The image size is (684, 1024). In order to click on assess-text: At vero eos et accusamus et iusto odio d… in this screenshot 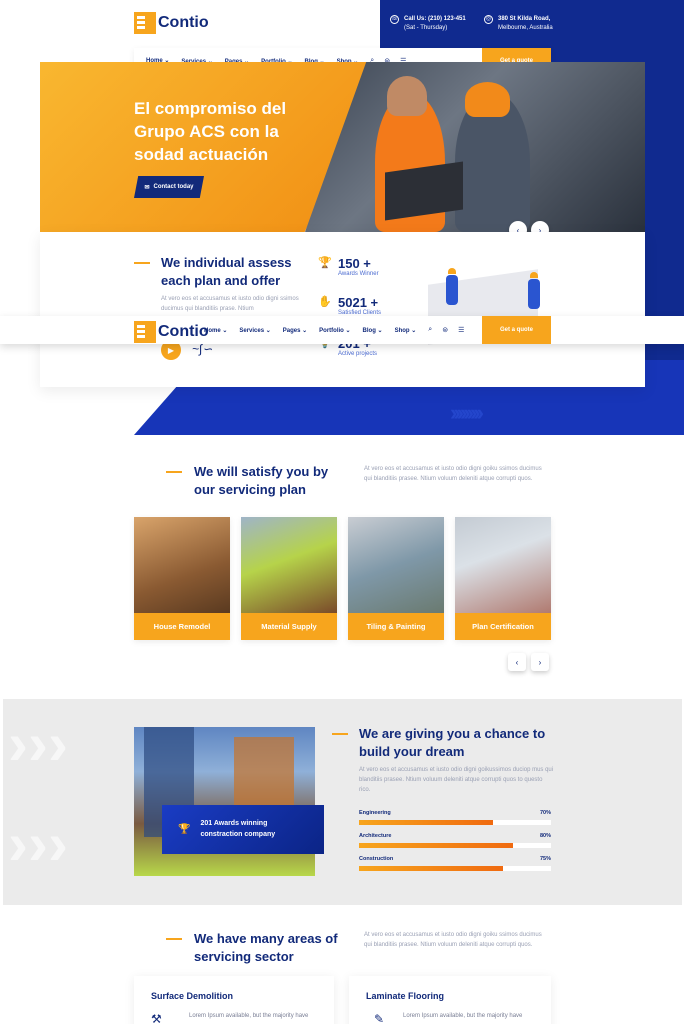, I will do `click(230, 304)`.